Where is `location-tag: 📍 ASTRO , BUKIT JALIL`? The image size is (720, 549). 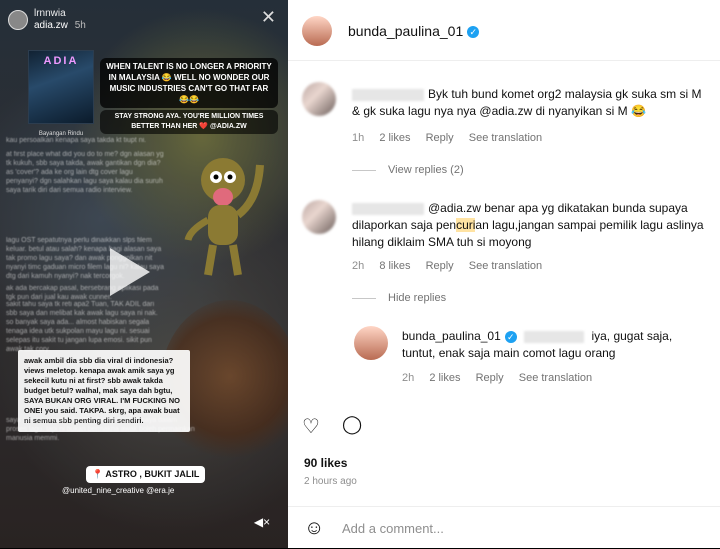 location-tag: 📍 ASTRO , BUKIT JALIL is located at coordinates (146, 474).